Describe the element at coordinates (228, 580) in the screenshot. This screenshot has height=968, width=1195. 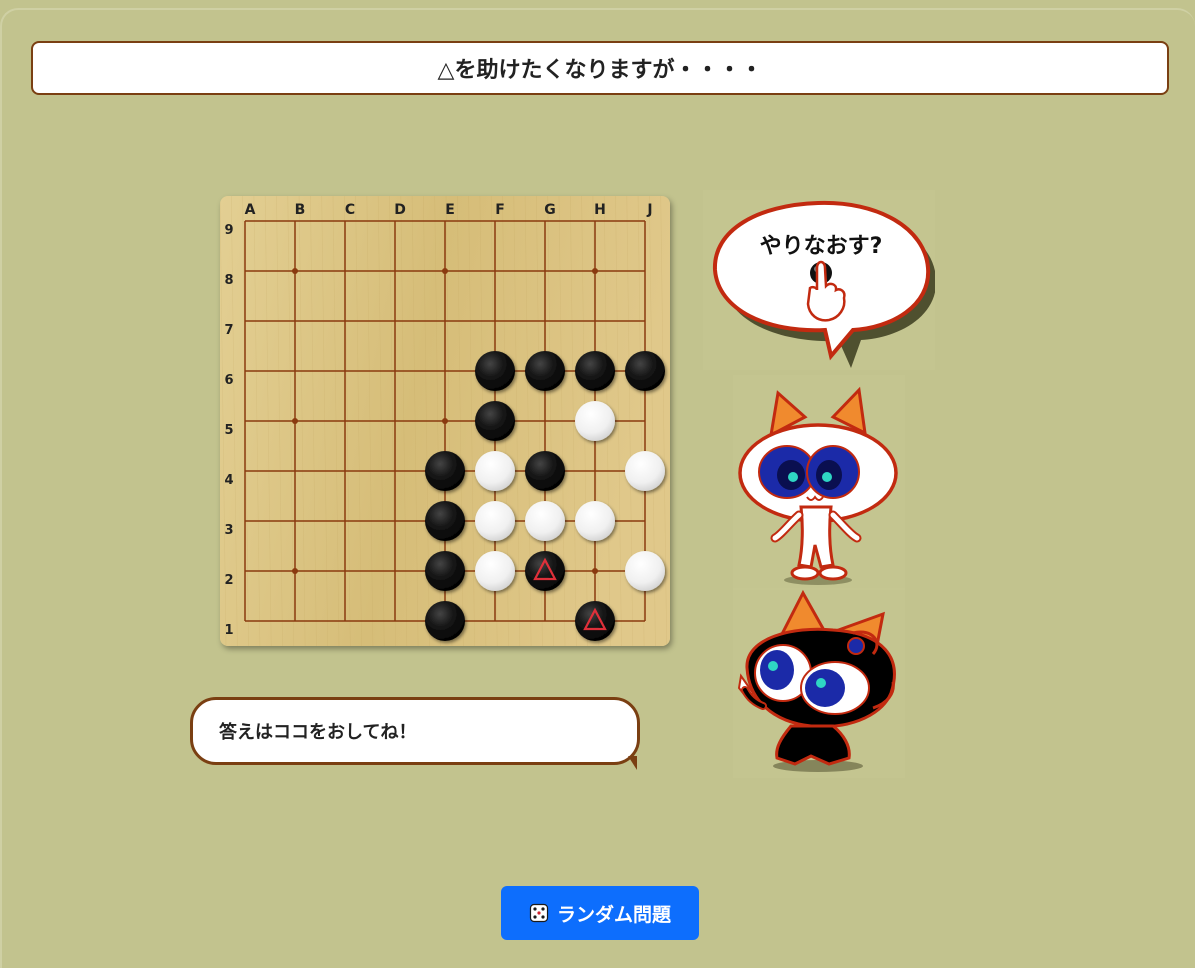
I see `row-label: 2` at that location.